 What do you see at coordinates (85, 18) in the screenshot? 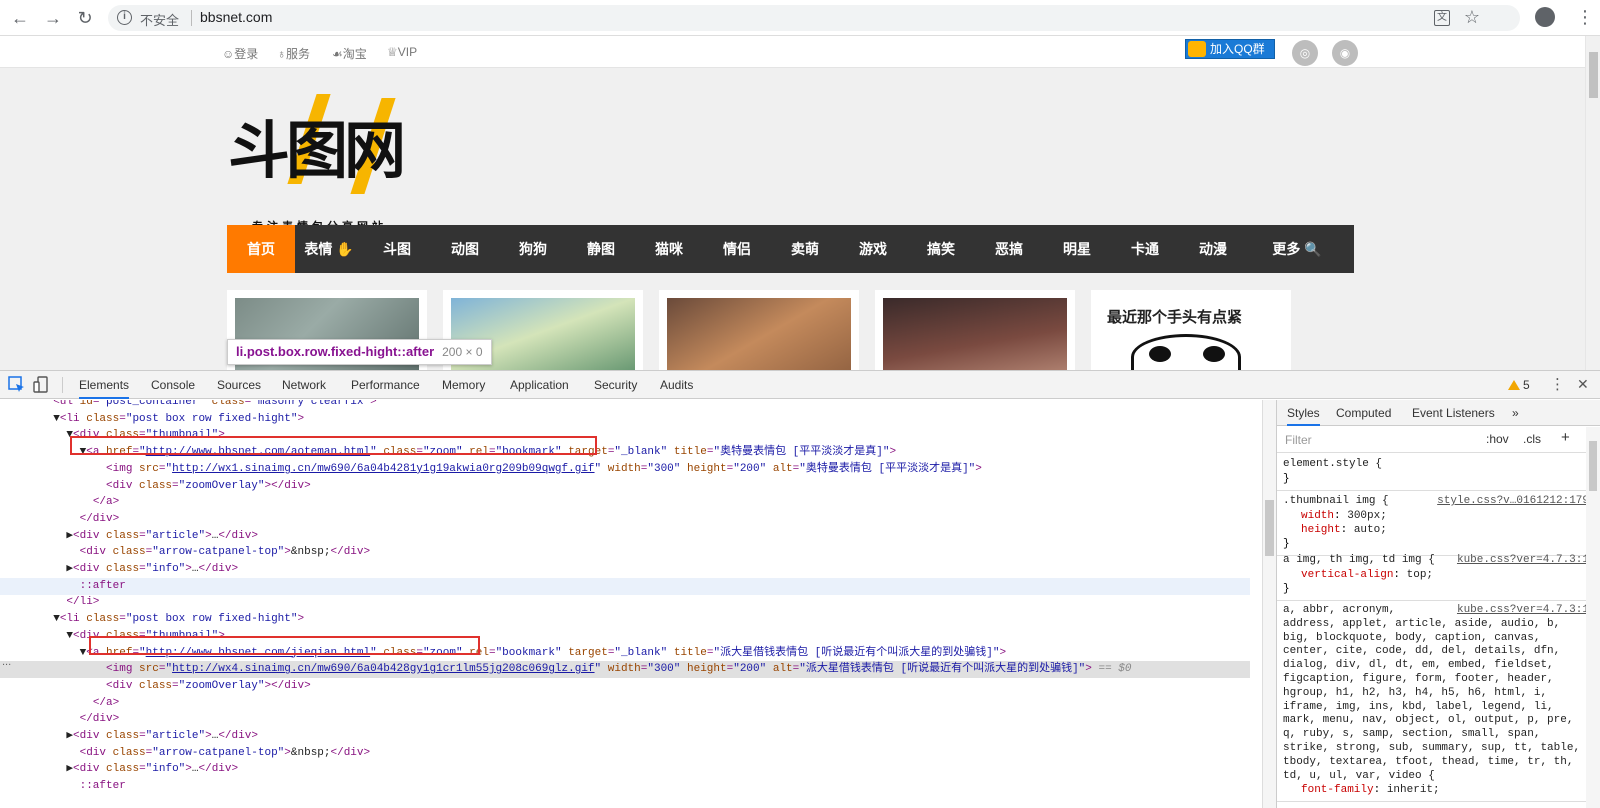
I see `reload-icon: ↻` at bounding box center [85, 18].